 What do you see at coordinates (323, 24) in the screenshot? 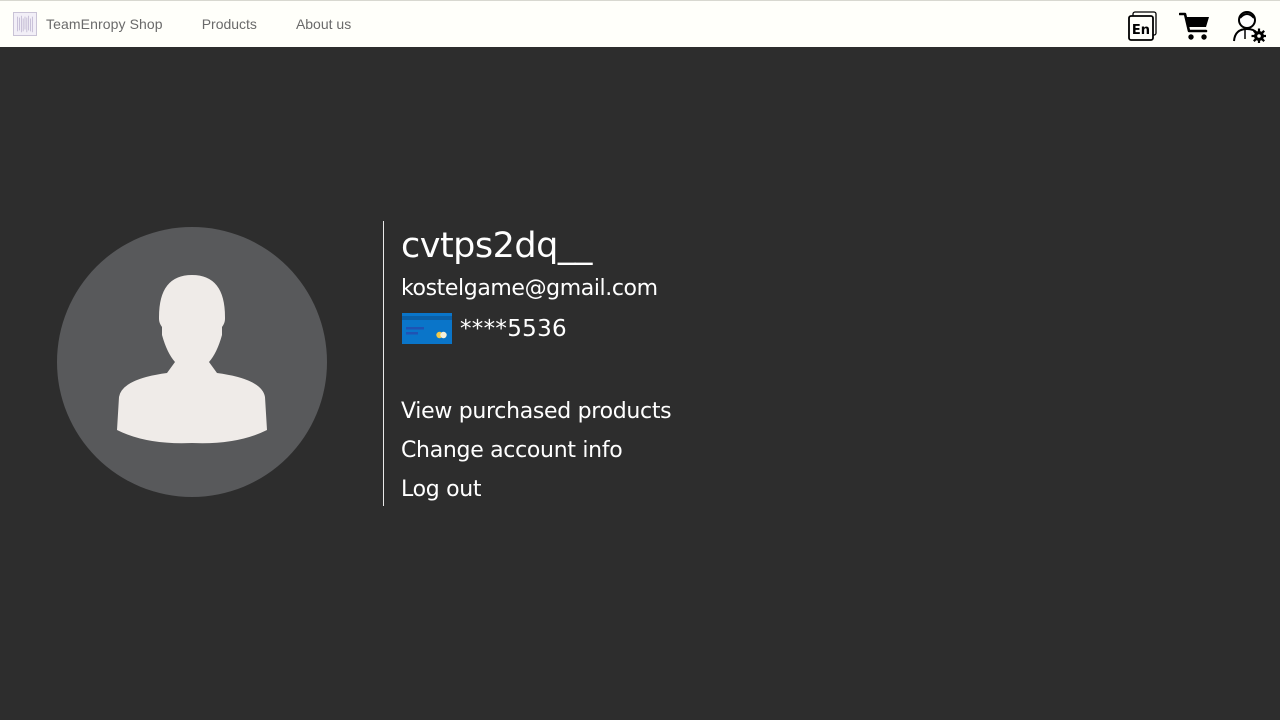
I see `nav-link-about-us: About us` at bounding box center [323, 24].